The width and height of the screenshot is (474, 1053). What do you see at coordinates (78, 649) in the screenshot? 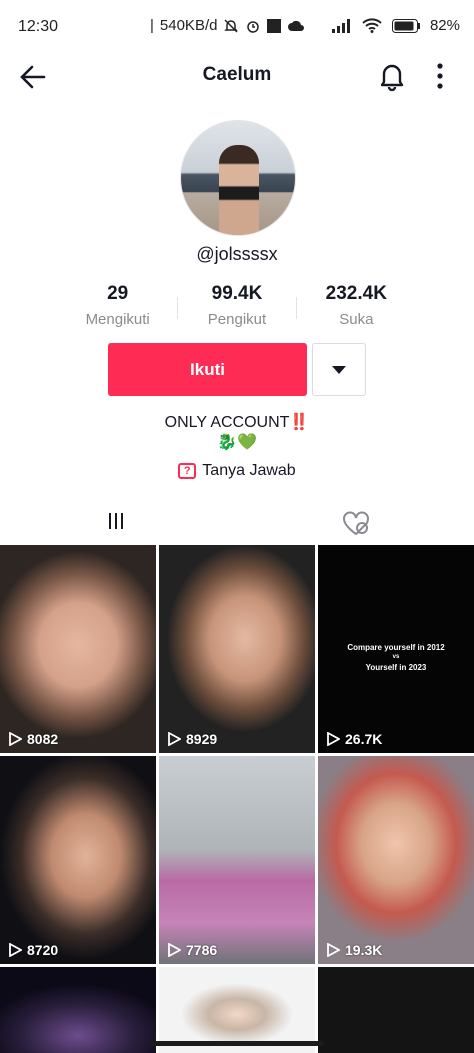
I see `video-thumbnail: 8082` at bounding box center [78, 649].